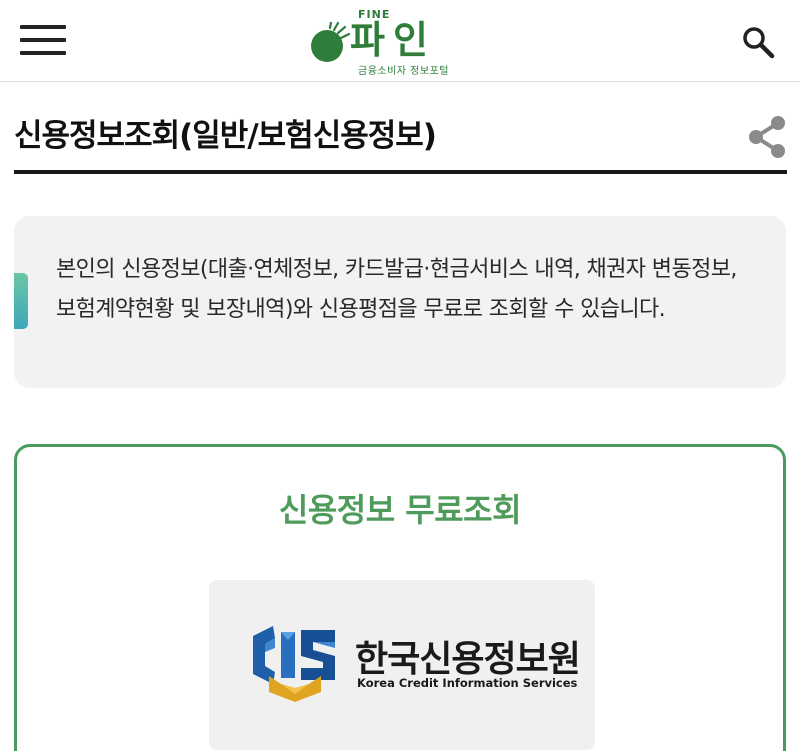 This screenshot has width=800, height=751. I want to click on search-icon, so click(758, 42).